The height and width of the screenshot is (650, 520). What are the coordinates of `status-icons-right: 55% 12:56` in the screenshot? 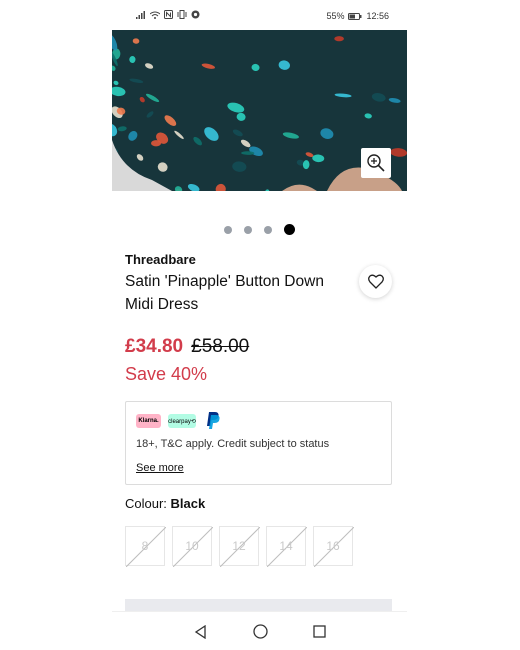 It's located at (357, 16).